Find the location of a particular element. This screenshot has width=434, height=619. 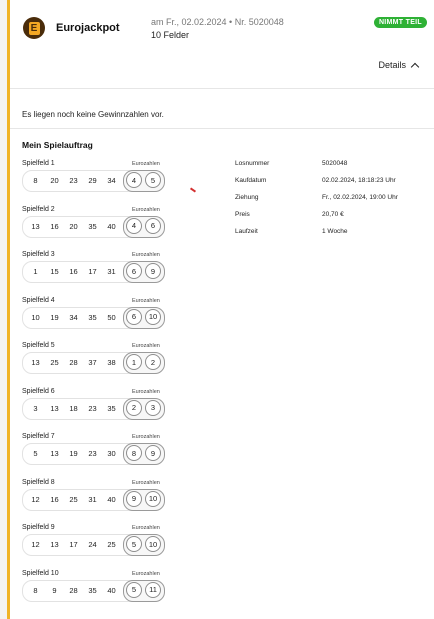

number-ball: 24 is located at coordinates (92, 544).